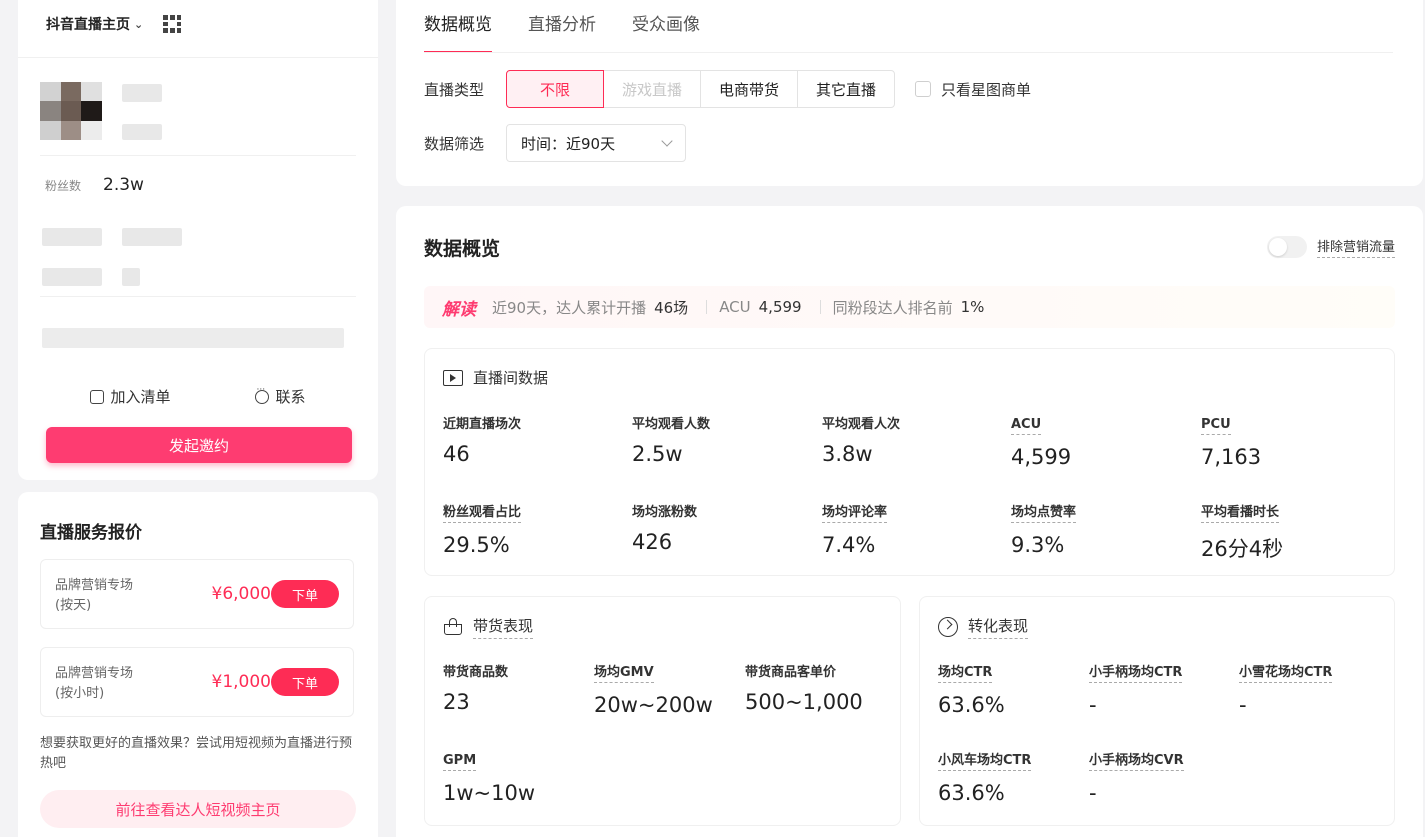  What do you see at coordinates (735, 307) in the screenshot?
I see `insight-text: ACU` at bounding box center [735, 307].